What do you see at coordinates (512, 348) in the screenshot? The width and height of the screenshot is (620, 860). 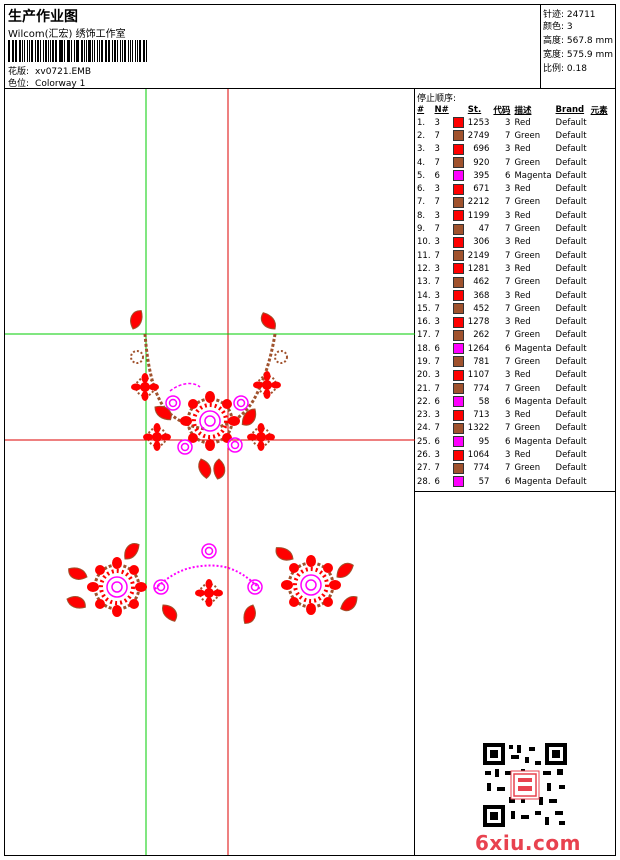 I see `table-row: 18. 6 1264 6 Magenta Default` at bounding box center [512, 348].